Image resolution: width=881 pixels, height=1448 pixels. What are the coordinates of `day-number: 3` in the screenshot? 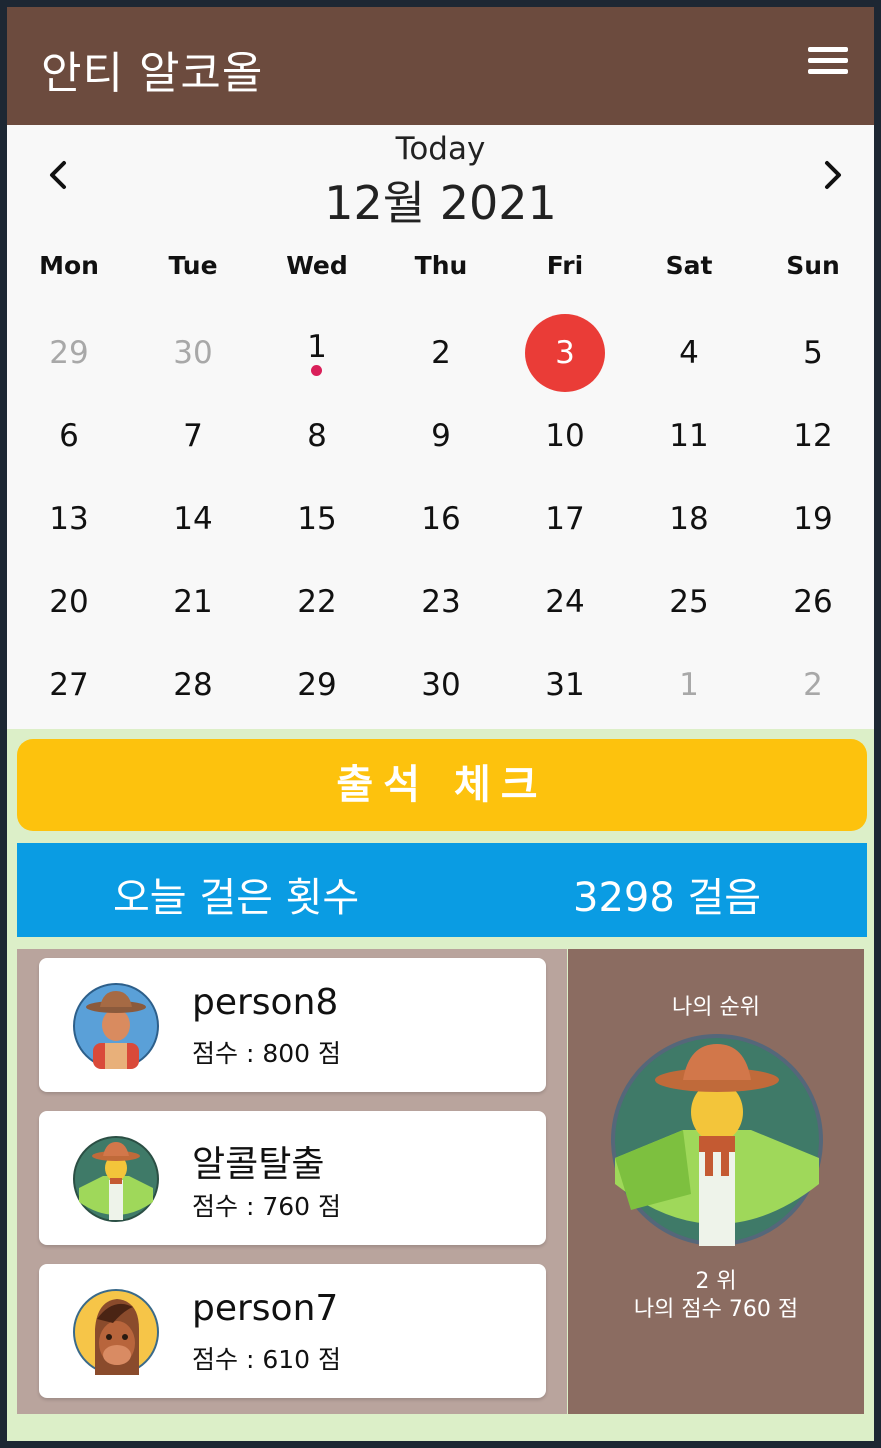 It's located at (565, 353).